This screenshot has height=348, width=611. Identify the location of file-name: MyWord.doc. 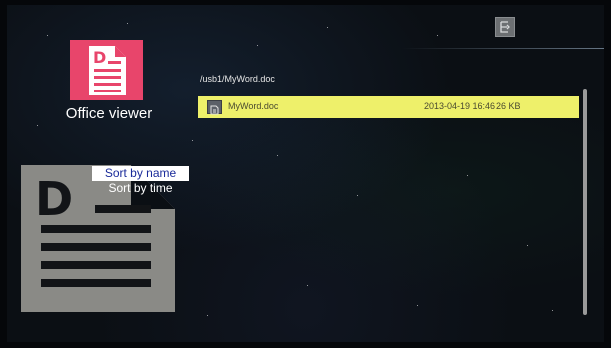
(253, 106).